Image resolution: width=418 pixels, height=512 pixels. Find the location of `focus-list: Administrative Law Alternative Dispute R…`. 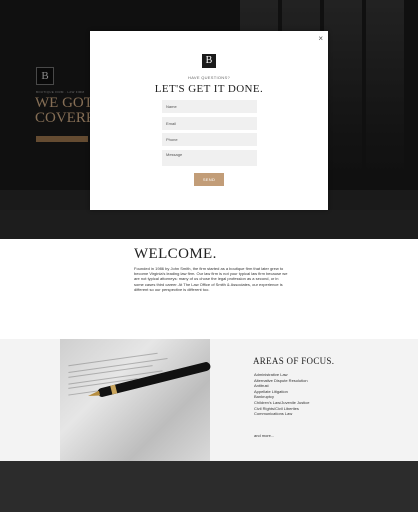

focus-list: Administrative Law Alternative Dispute R… is located at coordinates (281, 394).